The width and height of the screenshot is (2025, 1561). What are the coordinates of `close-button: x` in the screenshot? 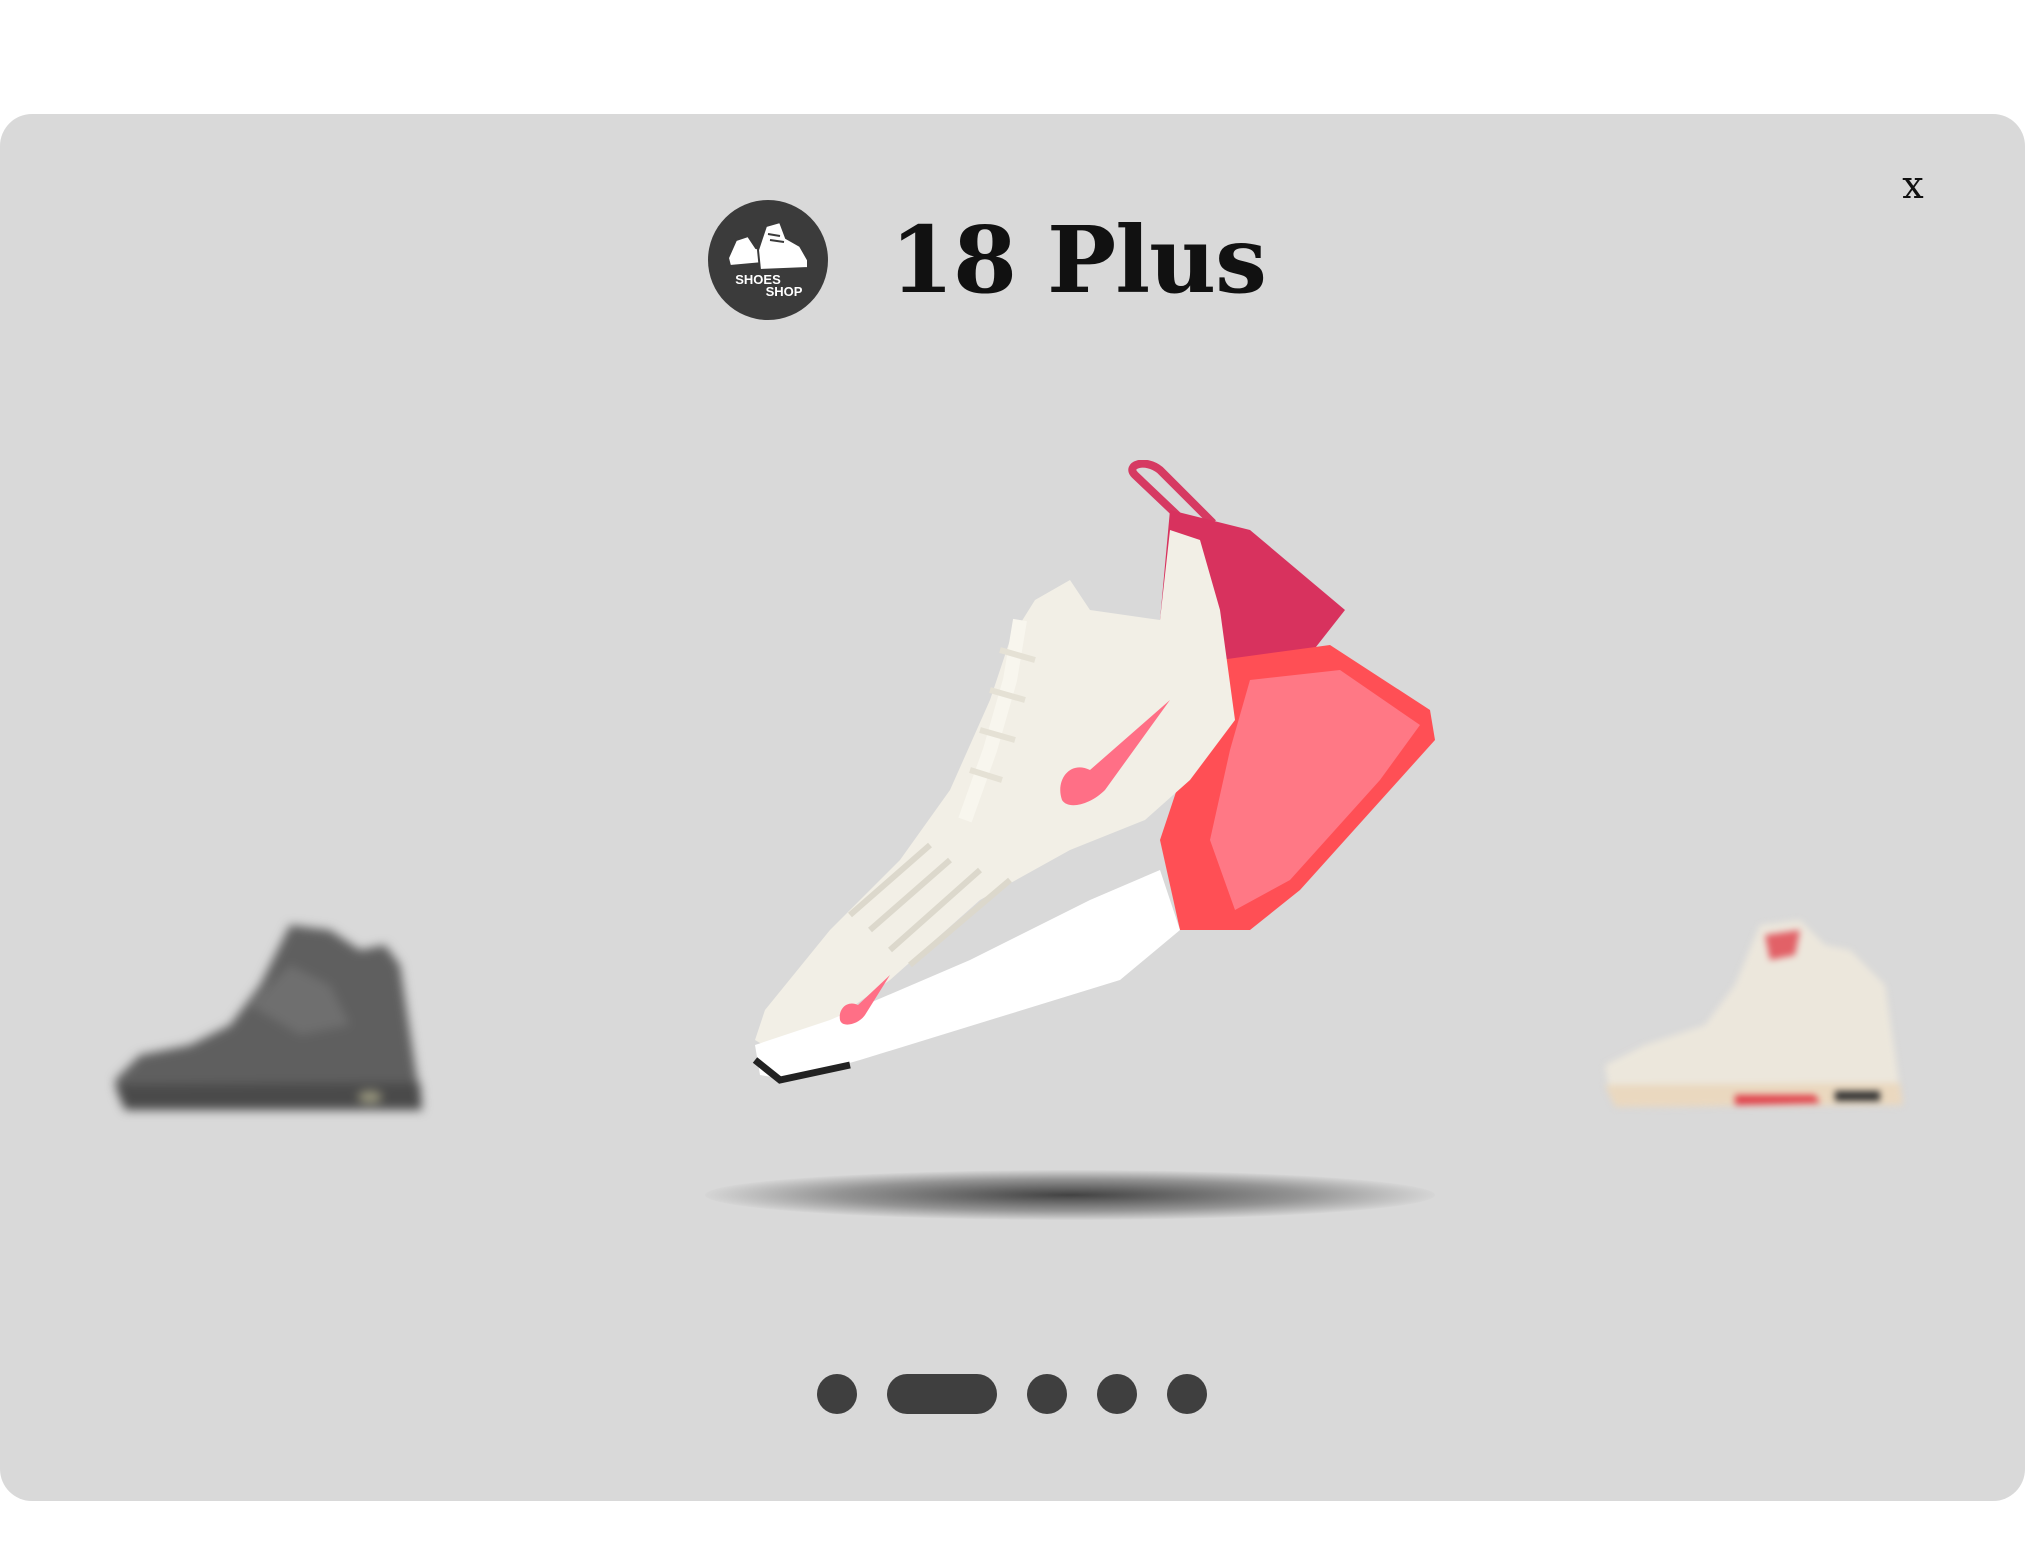 It's located at (1913, 185).